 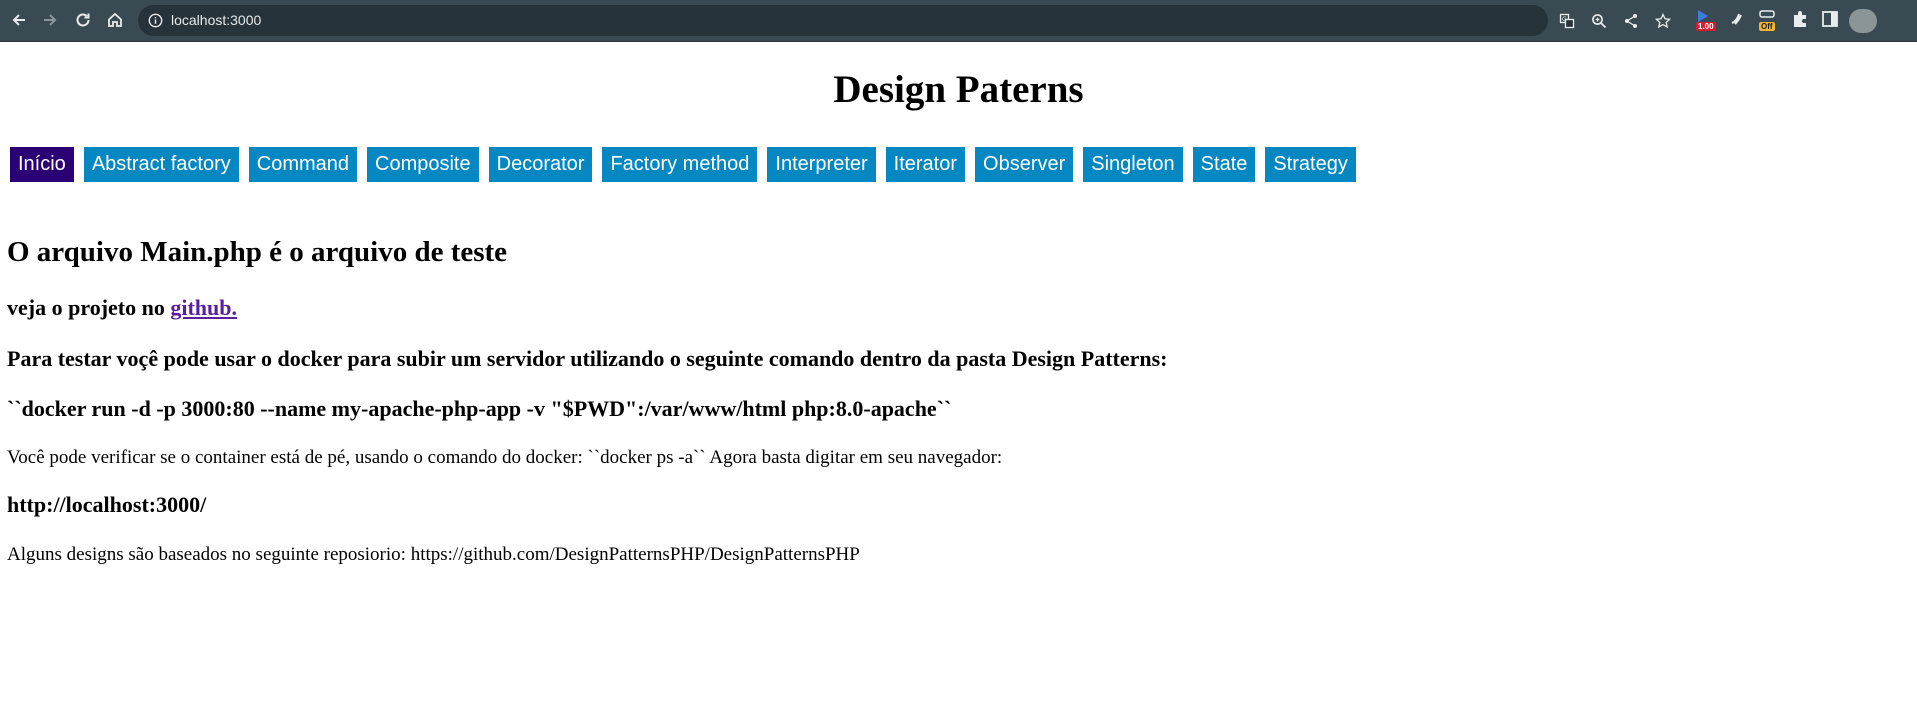 What do you see at coordinates (1564, 19) in the screenshot?
I see `svg-text: G` at bounding box center [1564, 19].